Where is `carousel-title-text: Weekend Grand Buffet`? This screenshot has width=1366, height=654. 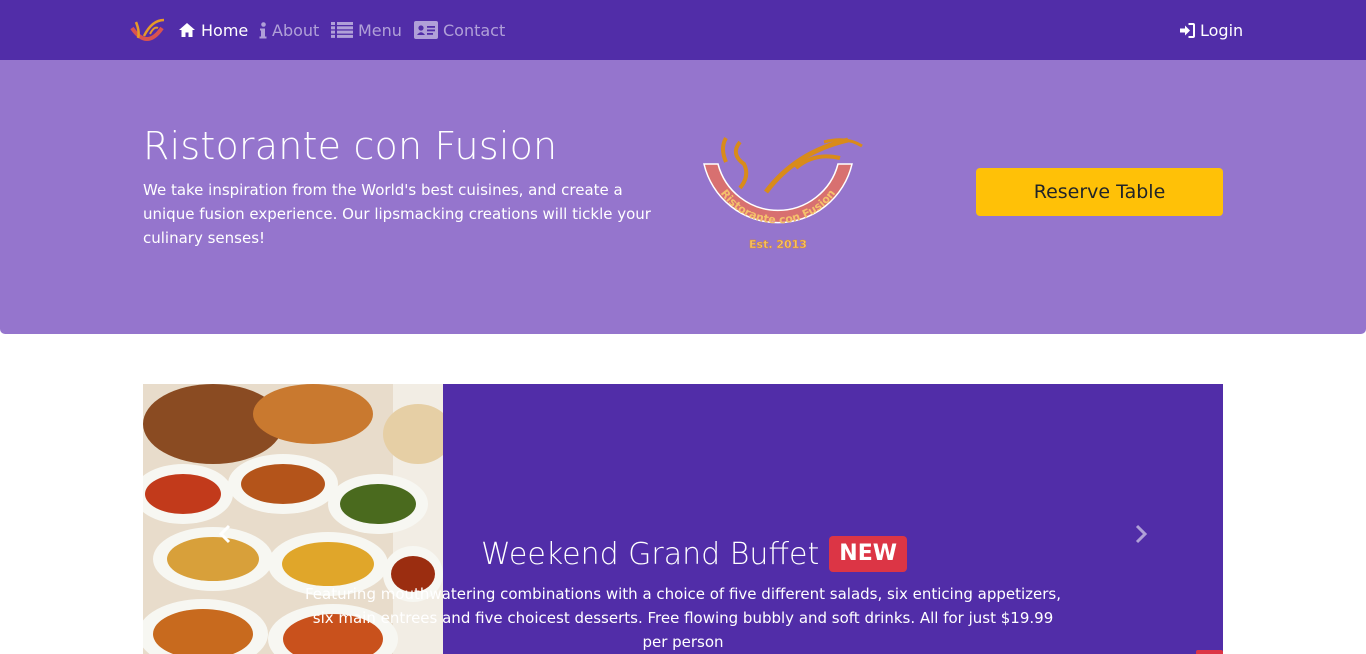 carousel-title-text: Weekend Grand Buffet is located at coordinates (650, 554).